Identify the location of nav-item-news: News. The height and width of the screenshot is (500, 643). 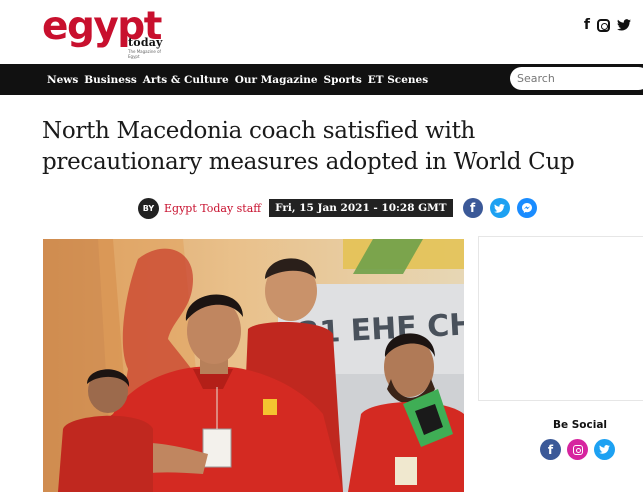
(62, 80).